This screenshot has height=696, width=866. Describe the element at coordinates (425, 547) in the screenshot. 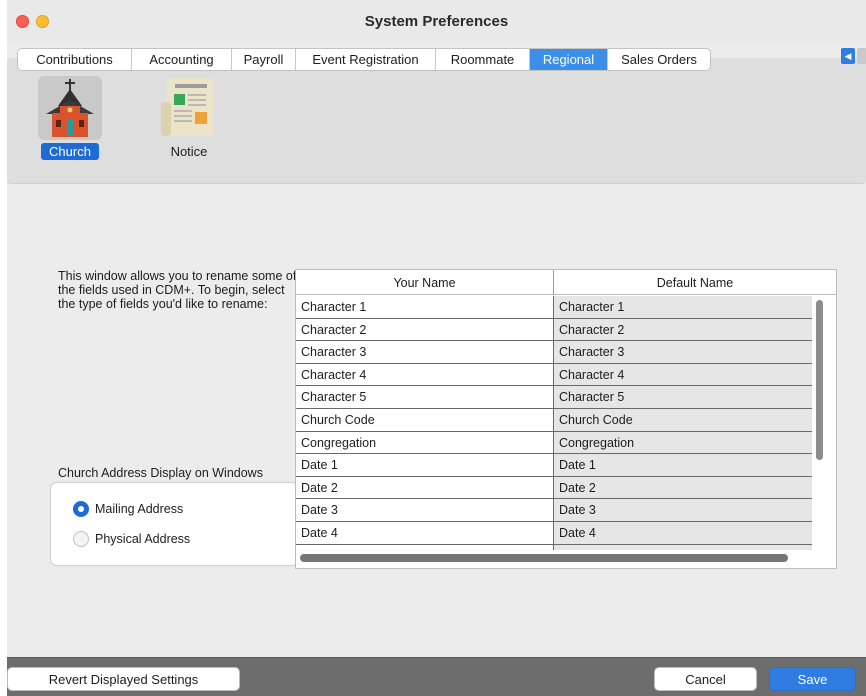

I see `your-name-cell` at that location.